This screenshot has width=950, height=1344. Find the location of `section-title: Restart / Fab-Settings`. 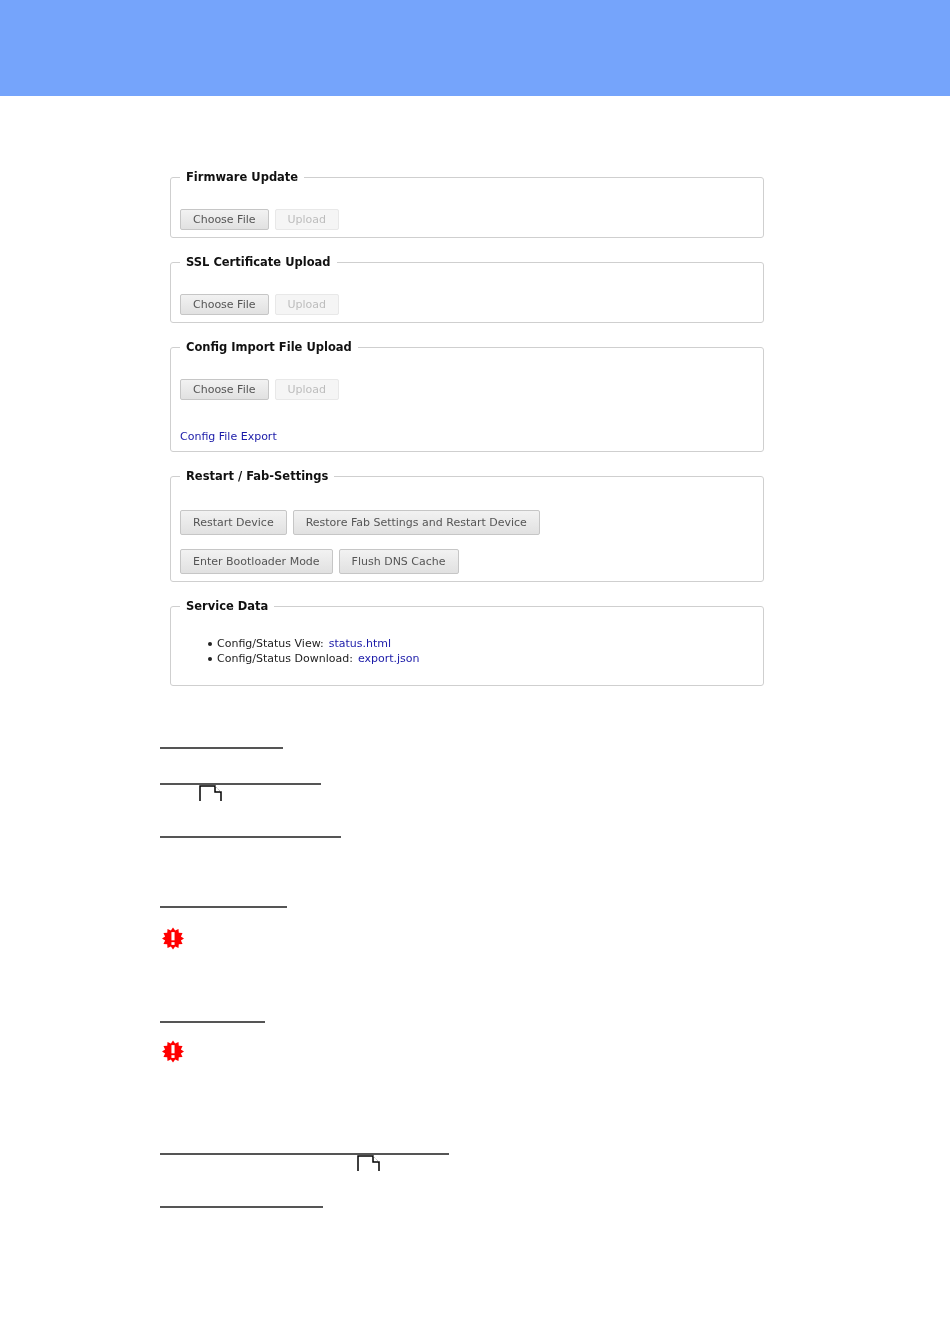

section-title: Restart / Fab-Settings is located at coordinates (257, 476).